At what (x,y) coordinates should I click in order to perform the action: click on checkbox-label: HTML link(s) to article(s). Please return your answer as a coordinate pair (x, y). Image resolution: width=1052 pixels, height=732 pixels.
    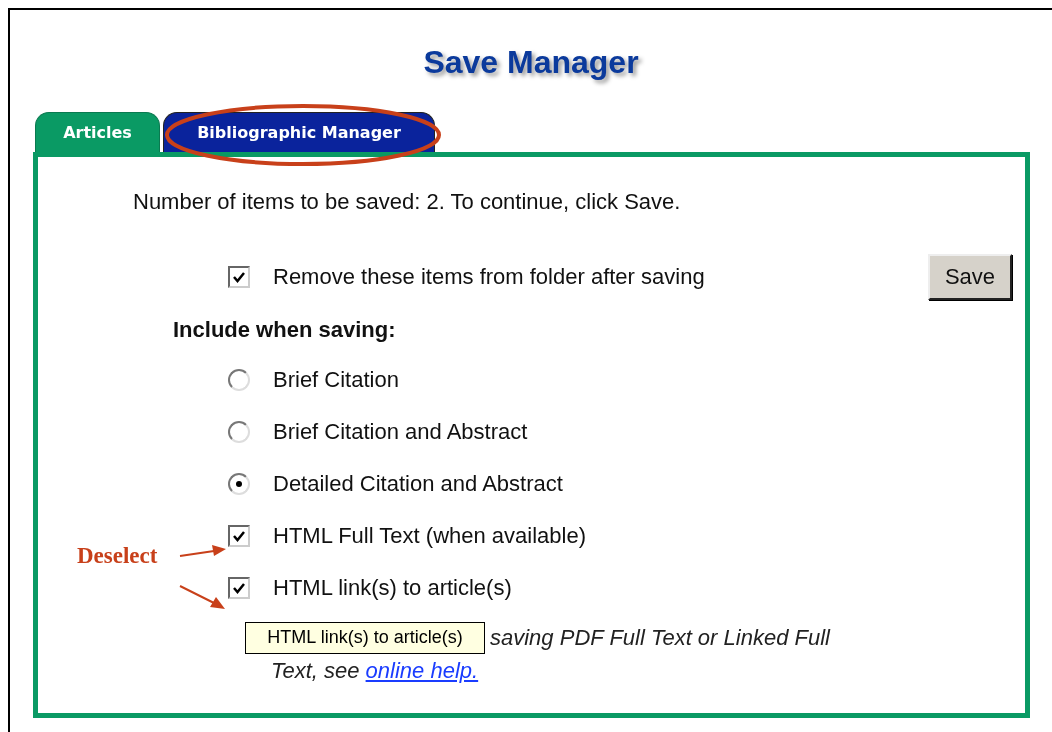
    Looking at the image, I should click on (392, 588).